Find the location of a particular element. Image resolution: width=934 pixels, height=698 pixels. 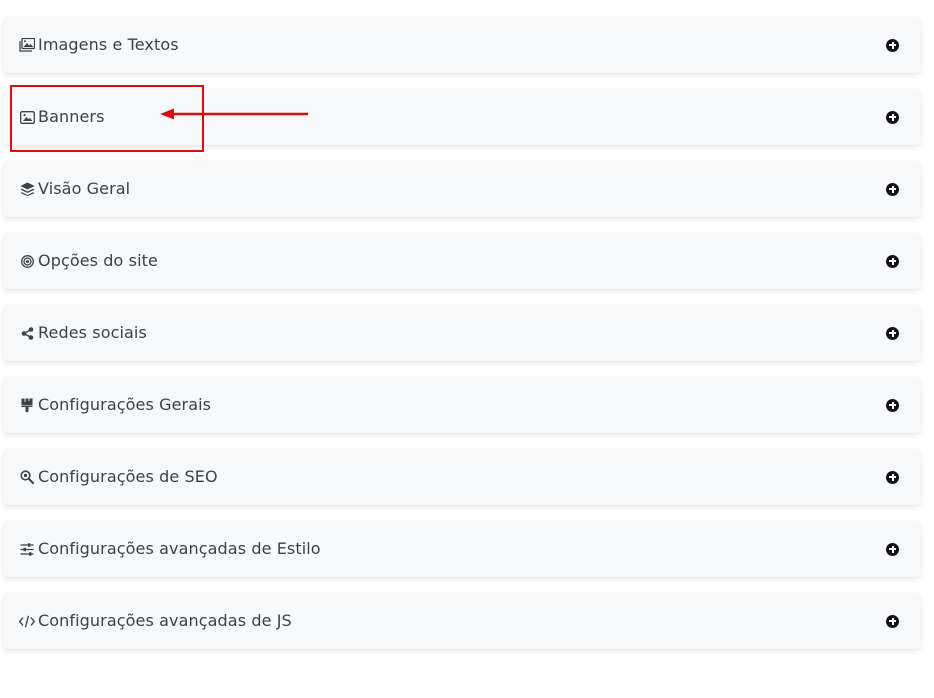

image-icon is located at coordinates (27, 117).